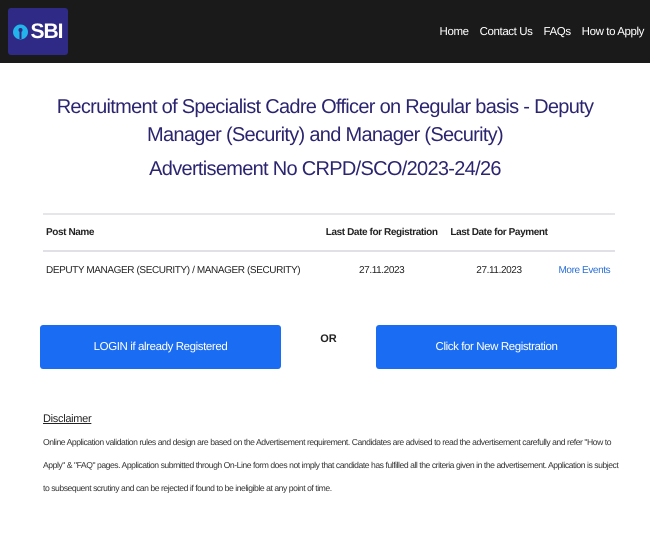  What do you see at coordinates (38, 31) in the screenshot?
I see `sbi-logo: SBI` at bounding box center [38, 31].